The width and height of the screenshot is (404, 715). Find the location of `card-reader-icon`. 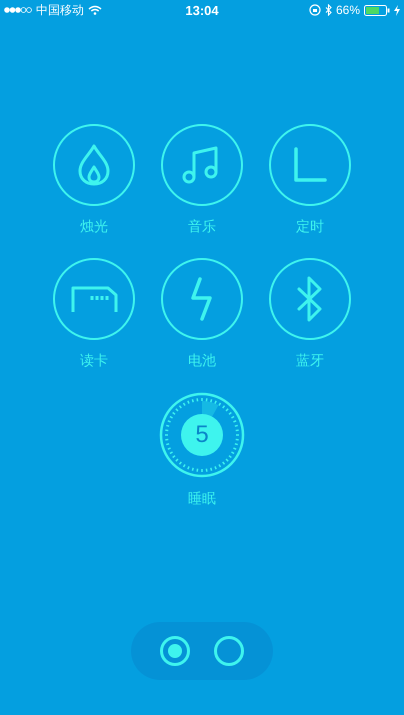

card-reader-icon is located at coordinates (94, 299).